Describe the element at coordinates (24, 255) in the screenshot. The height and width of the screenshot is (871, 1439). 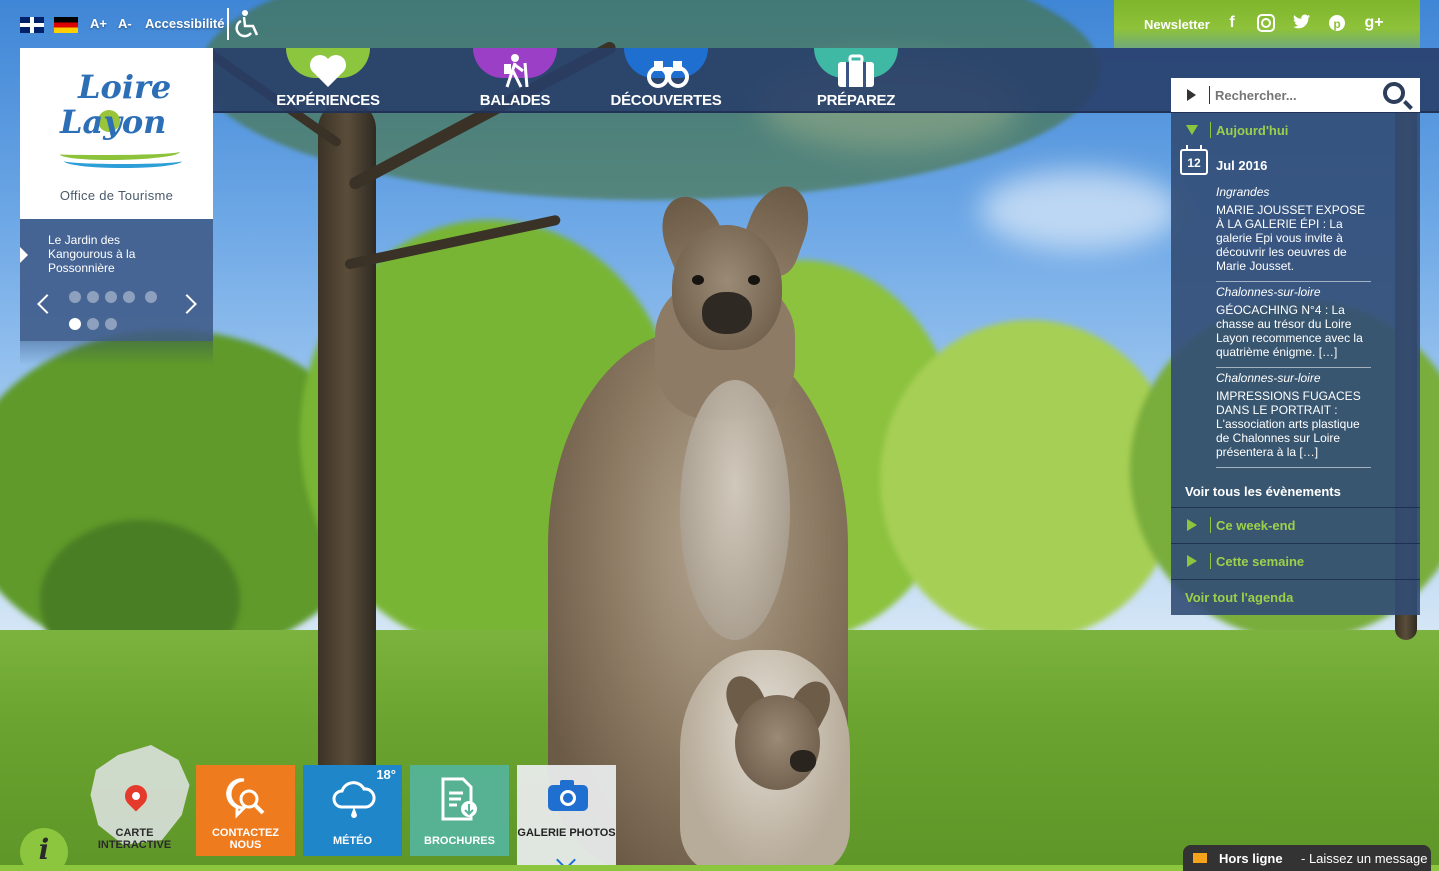
I see `caption-pointer` at that location.